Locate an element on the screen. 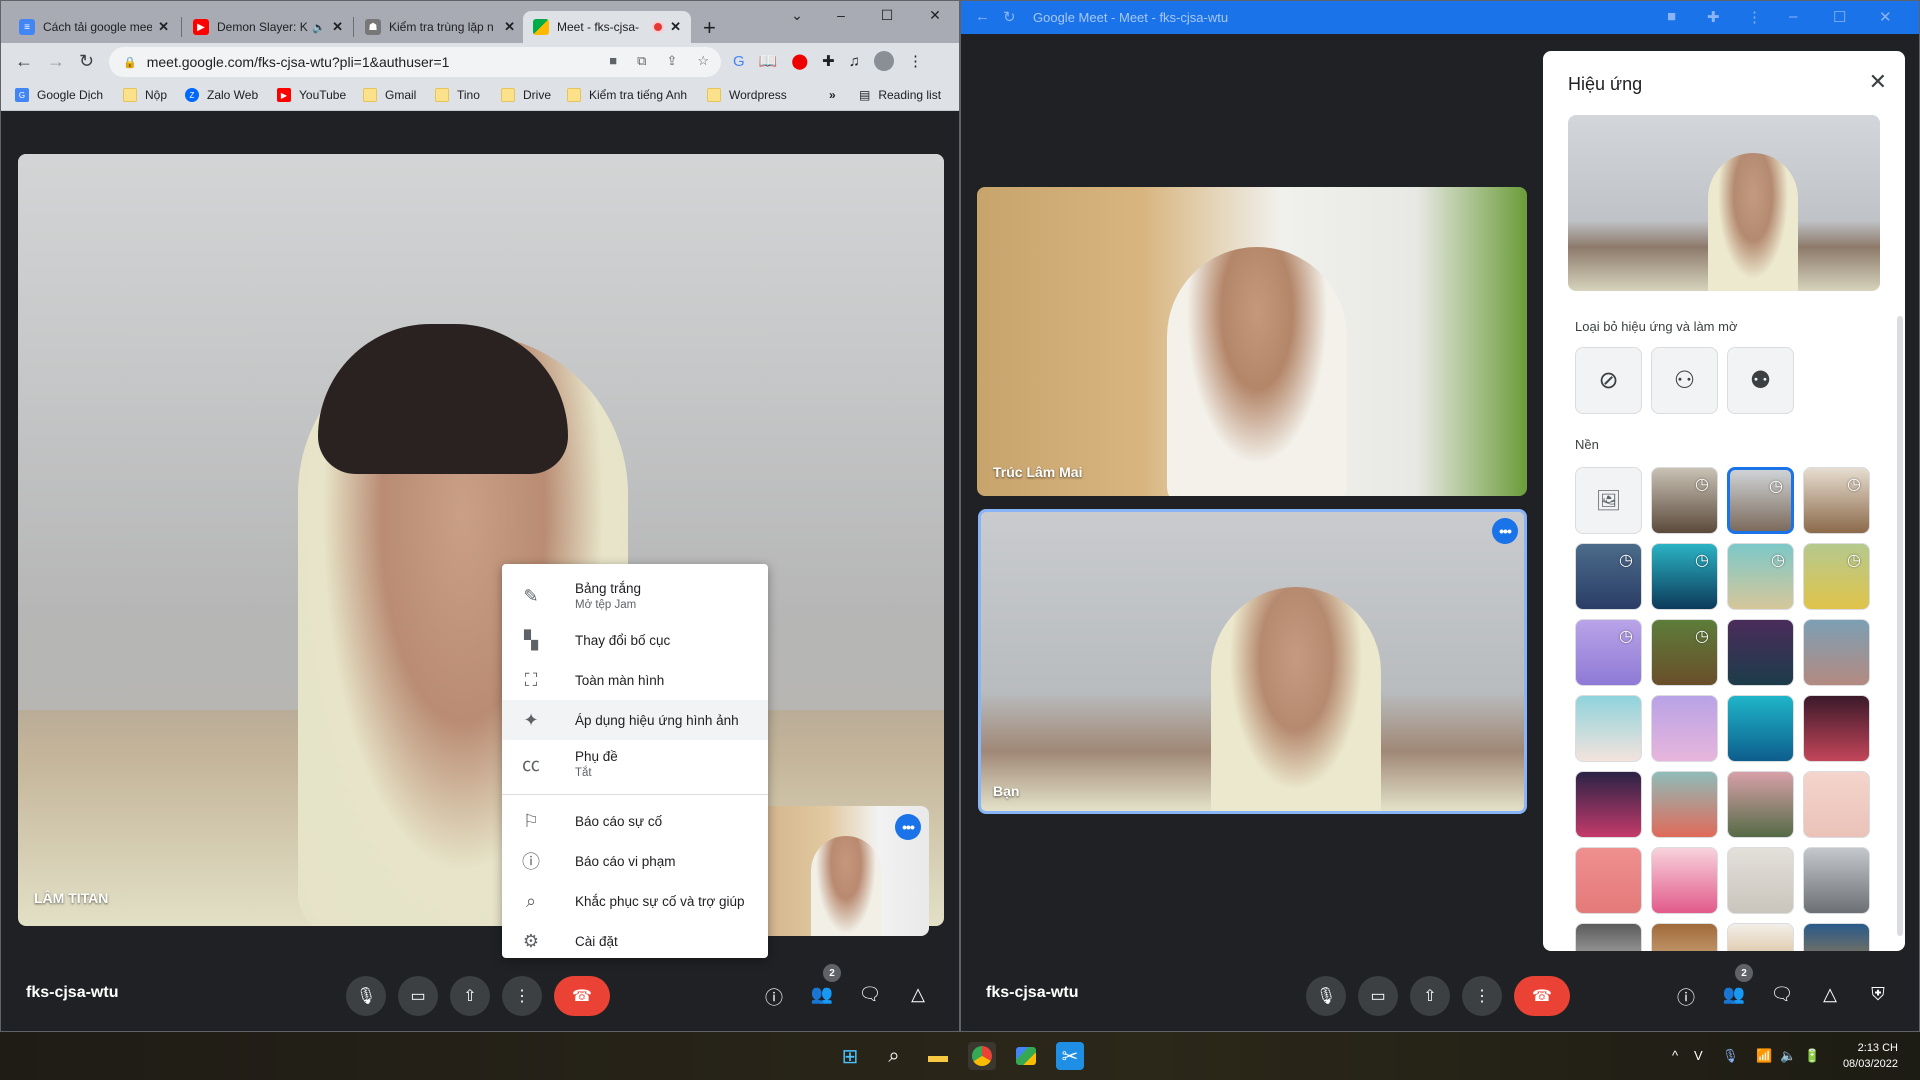 The height and width of the screenshot is (1080, 1920). background-option-pattern-pink is located at coordinates (1608, 880).